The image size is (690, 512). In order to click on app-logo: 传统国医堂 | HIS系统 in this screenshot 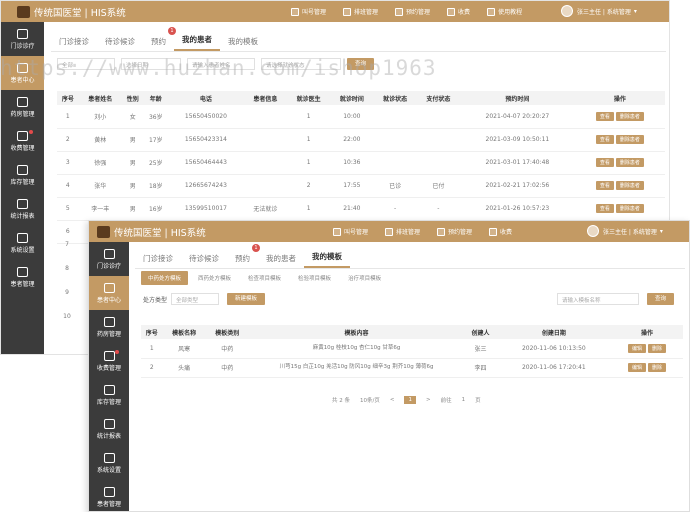, I will do `click(71, 12)`.